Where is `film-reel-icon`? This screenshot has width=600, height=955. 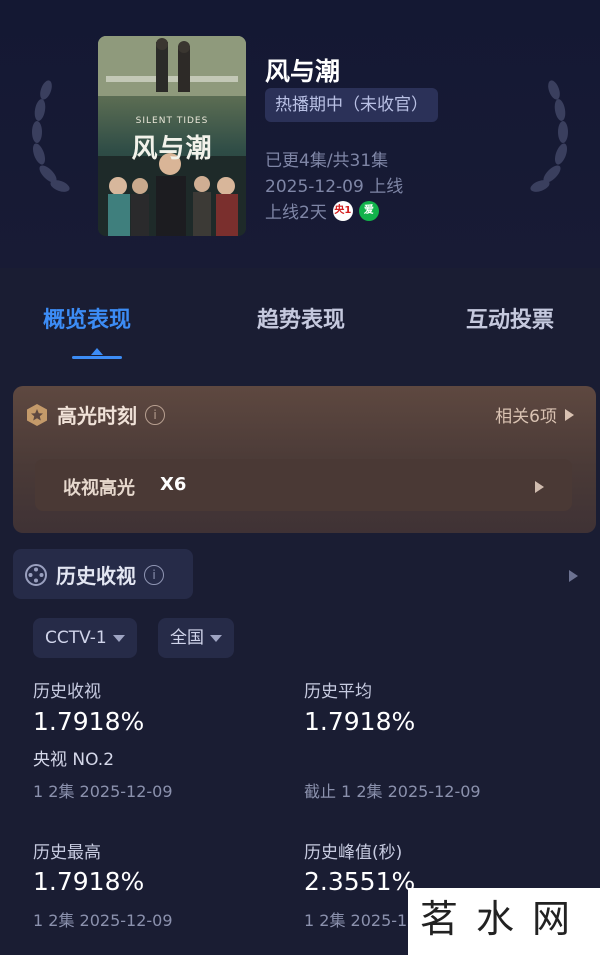 film-reel-icon is located at coordinates (36, 574).